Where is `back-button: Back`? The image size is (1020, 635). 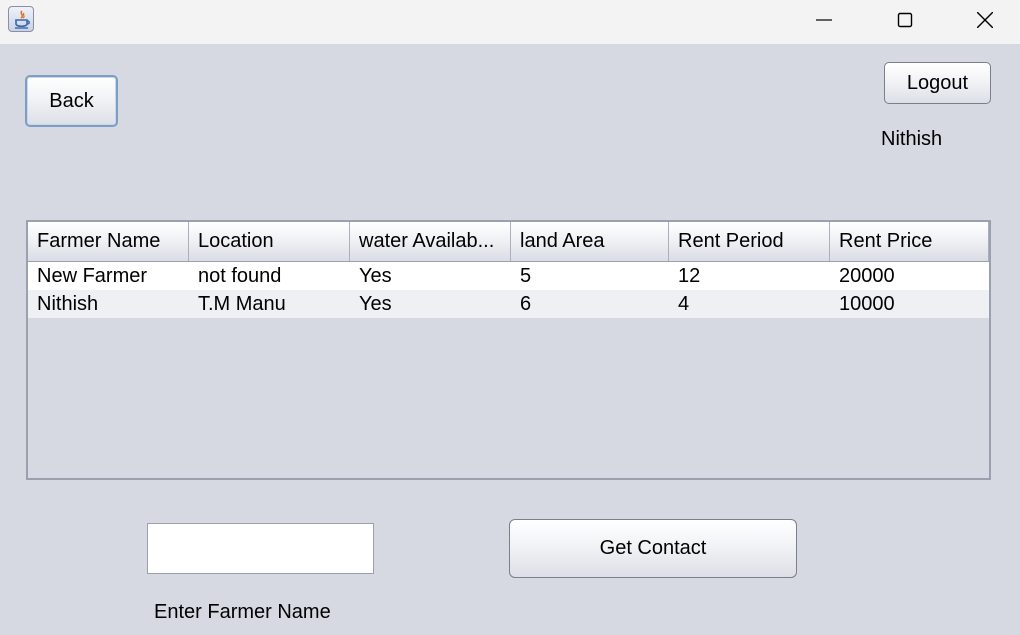 back-button: Back is located at coordinates (71, 101).